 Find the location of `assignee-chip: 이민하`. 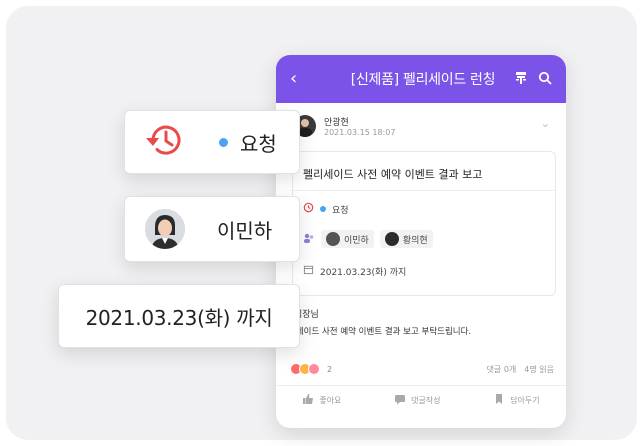

assignee-chip: 이민하 is located at coordinates (347, 239).